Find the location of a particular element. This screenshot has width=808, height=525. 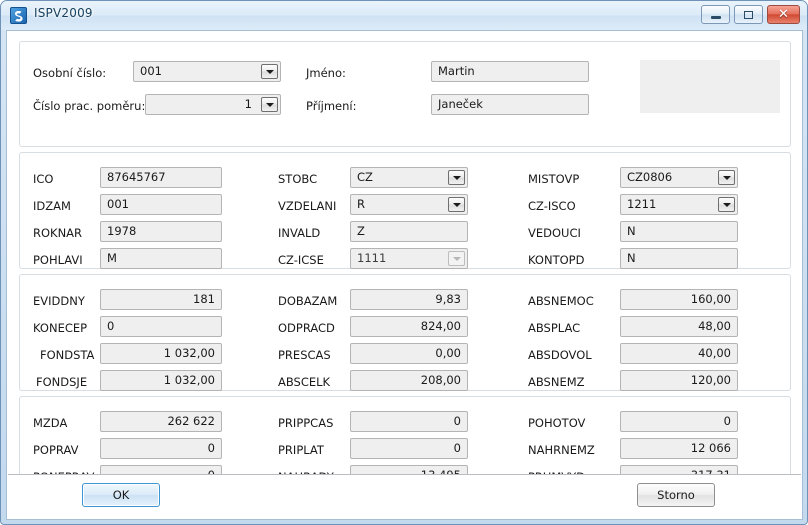

maximize-icon is located at coordinates (748, 14).